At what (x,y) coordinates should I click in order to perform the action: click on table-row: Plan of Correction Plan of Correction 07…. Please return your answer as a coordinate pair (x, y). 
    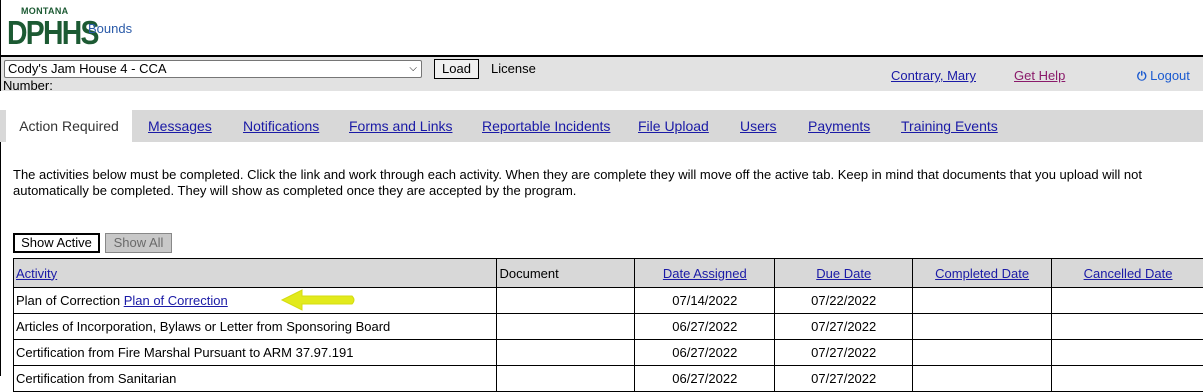
    Looking at the image, I should click on (608, 301).